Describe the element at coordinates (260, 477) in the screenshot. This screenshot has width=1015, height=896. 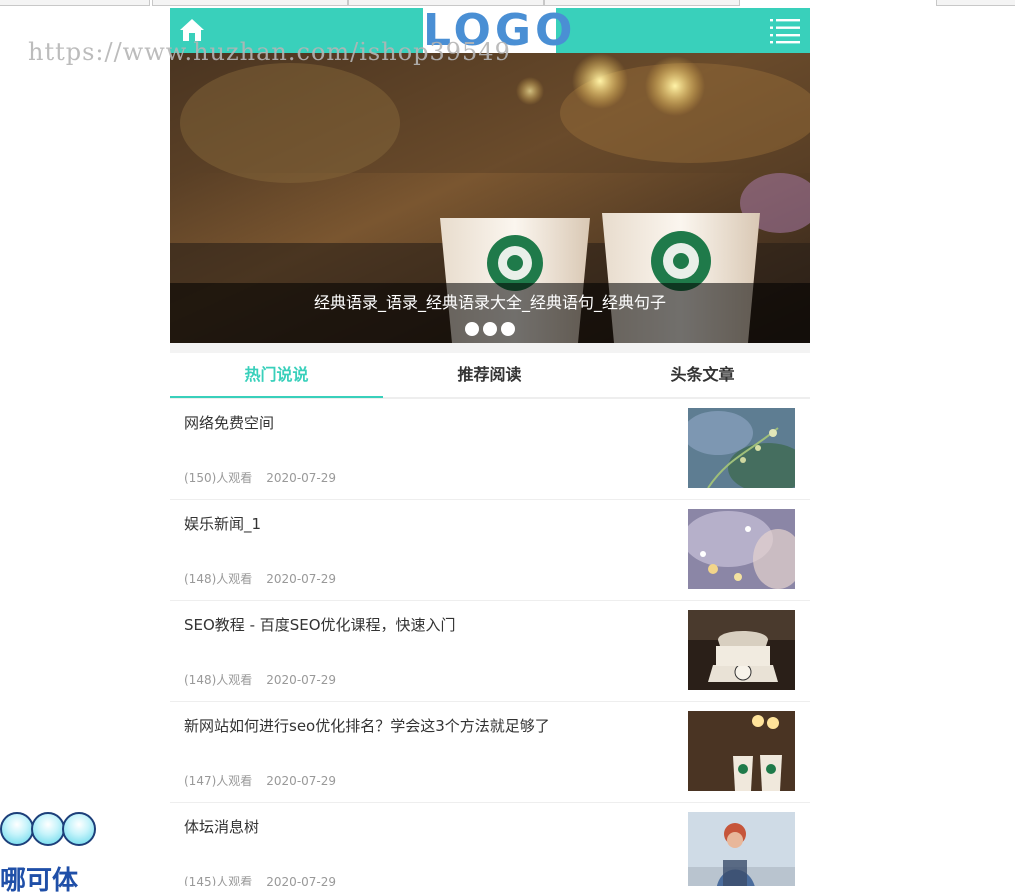
I see `article-meta: (150)人观看 2020-07-29` at that location.